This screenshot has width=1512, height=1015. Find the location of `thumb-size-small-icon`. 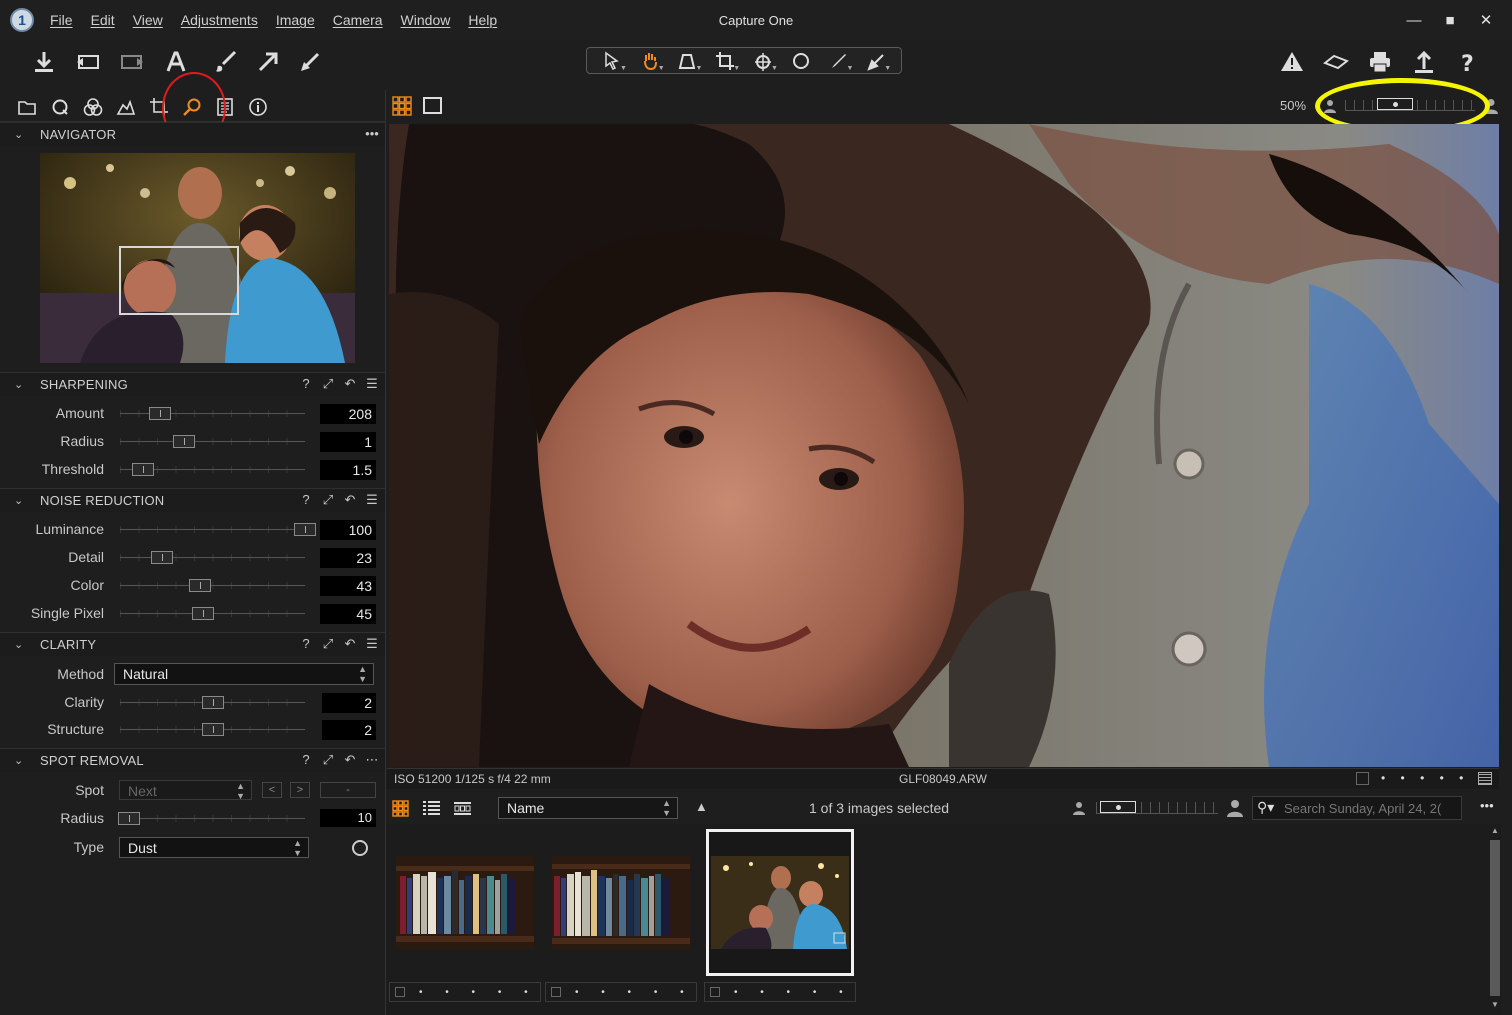

thumb-size-small-icon is located at coordinates (1079, 808).